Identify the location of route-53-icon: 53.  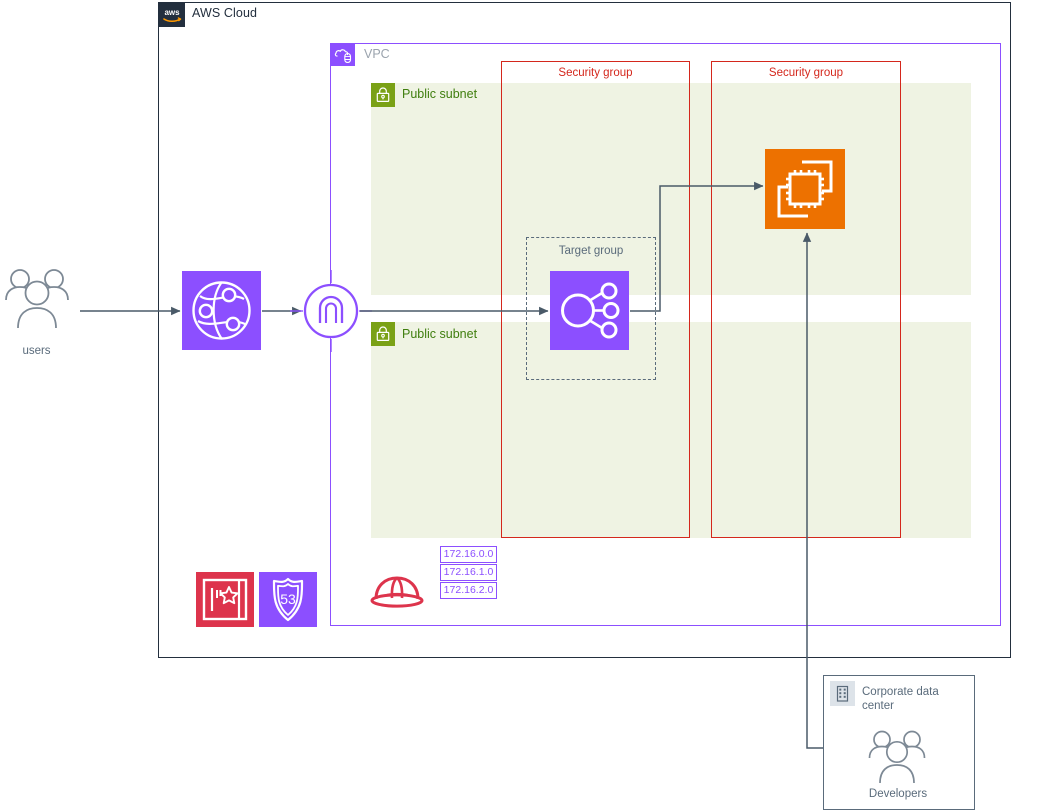
(288, 599).